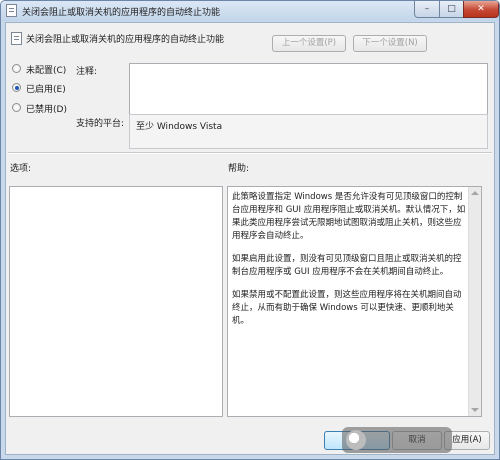  Describe the element at coordinates (397, 440) in the screenshot. I see `site-watermark` at that location.